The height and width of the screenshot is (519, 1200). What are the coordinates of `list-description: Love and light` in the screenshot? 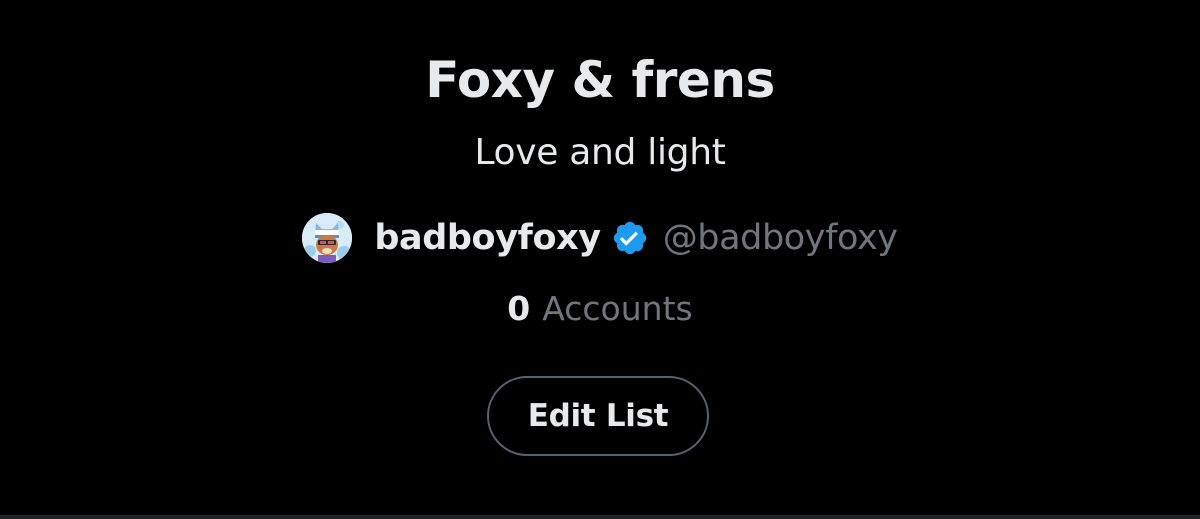 It's located at (600, 152).